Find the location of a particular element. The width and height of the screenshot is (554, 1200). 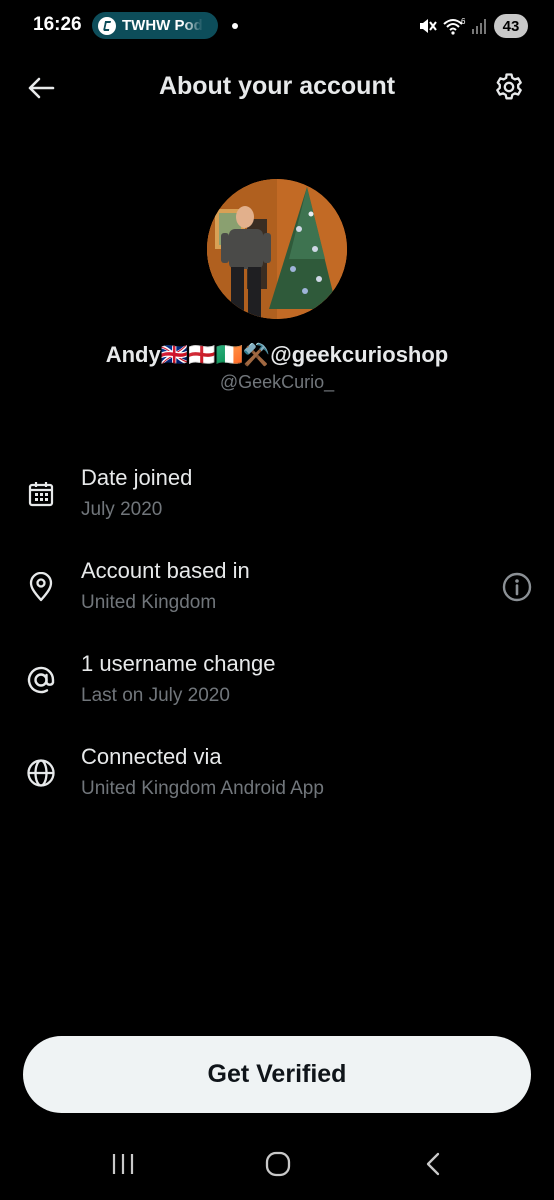

recents-icon is located at coordinates (123, 1164).